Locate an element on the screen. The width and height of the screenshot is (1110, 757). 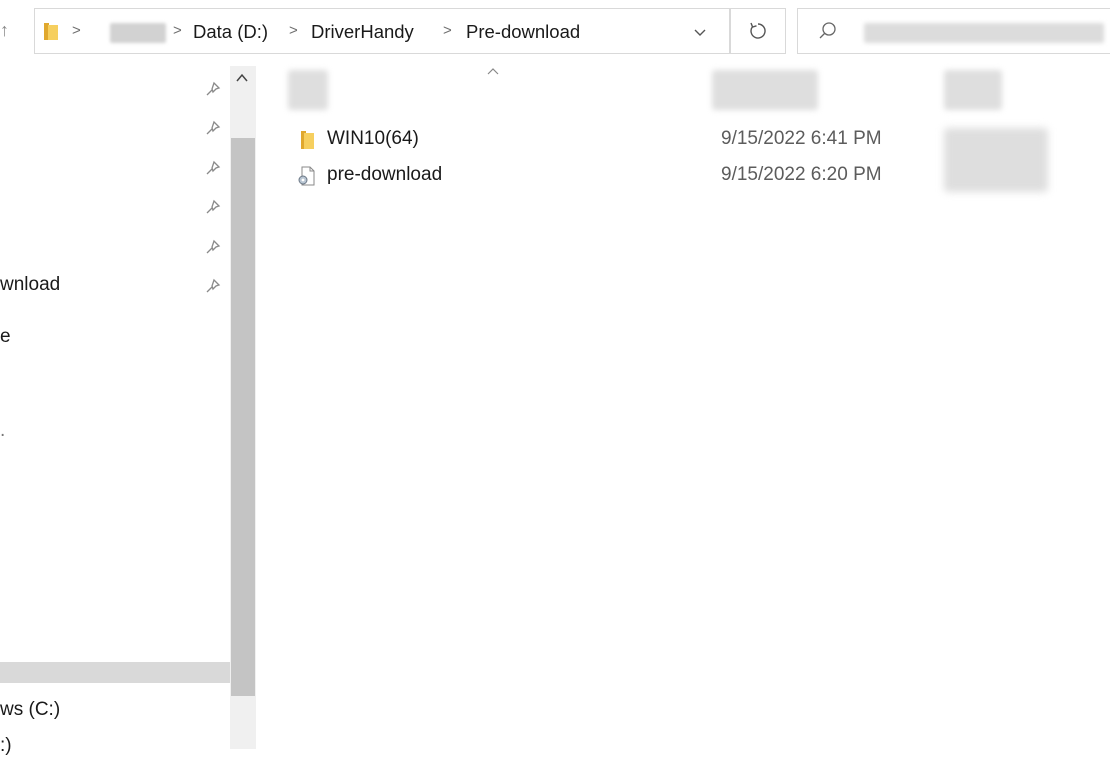
list-item: WIN10(64) 9/15/2022 6:41 PM is located at coordinates (670, 141).